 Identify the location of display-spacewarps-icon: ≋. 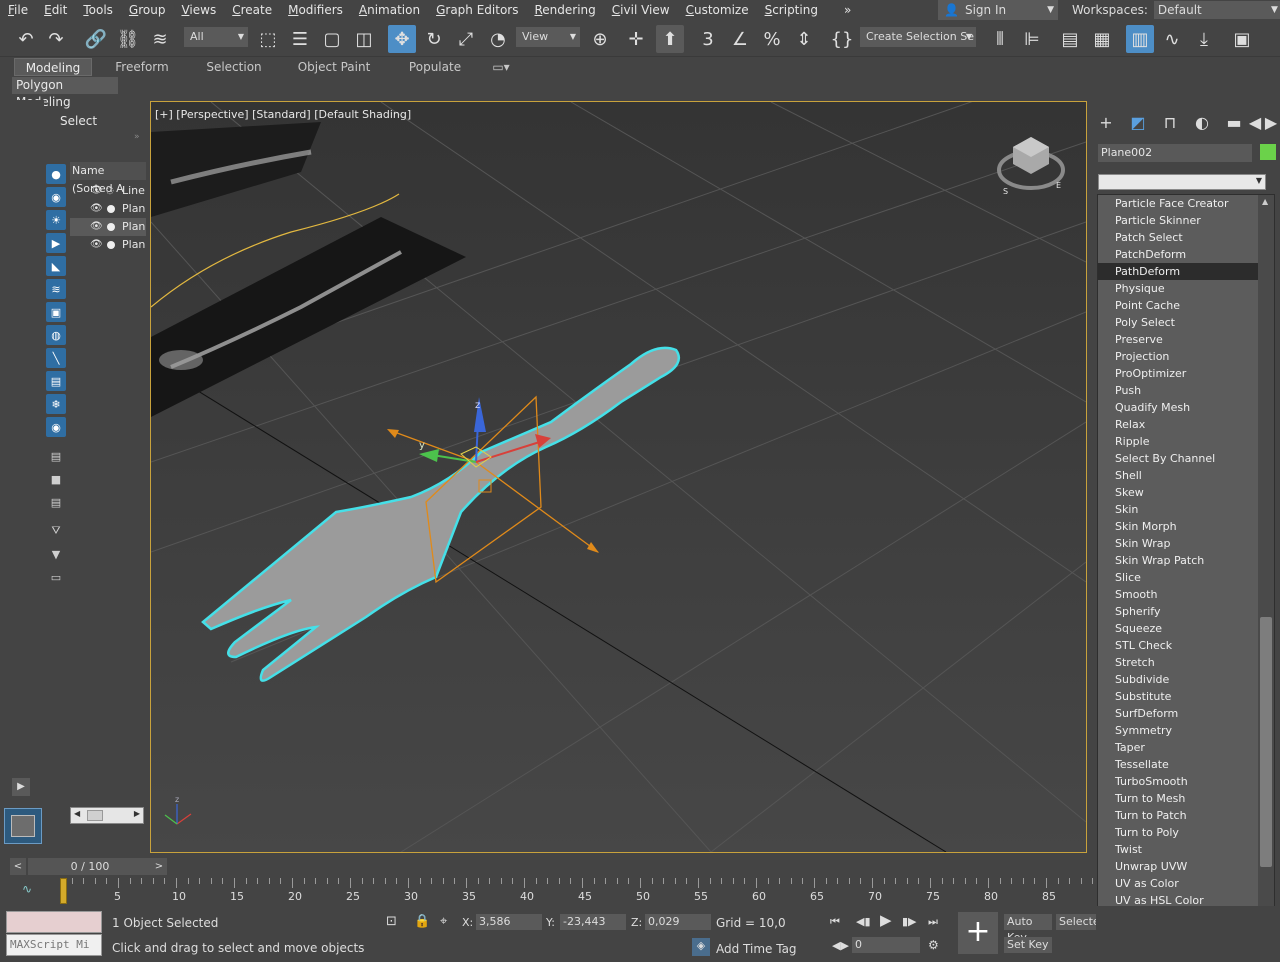
(56, 289).